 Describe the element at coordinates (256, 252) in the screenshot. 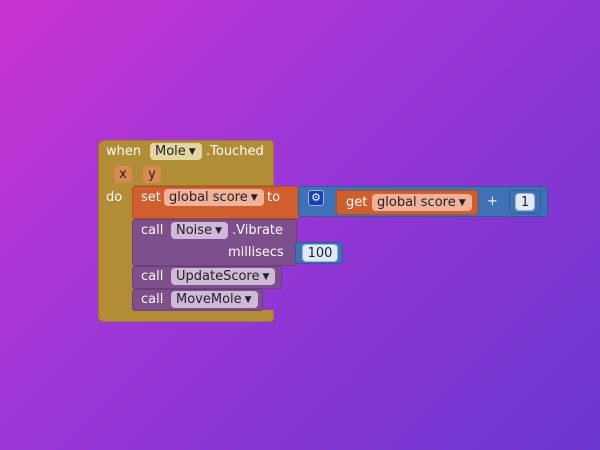

I see `millisecs-label: millisecs` at that location.